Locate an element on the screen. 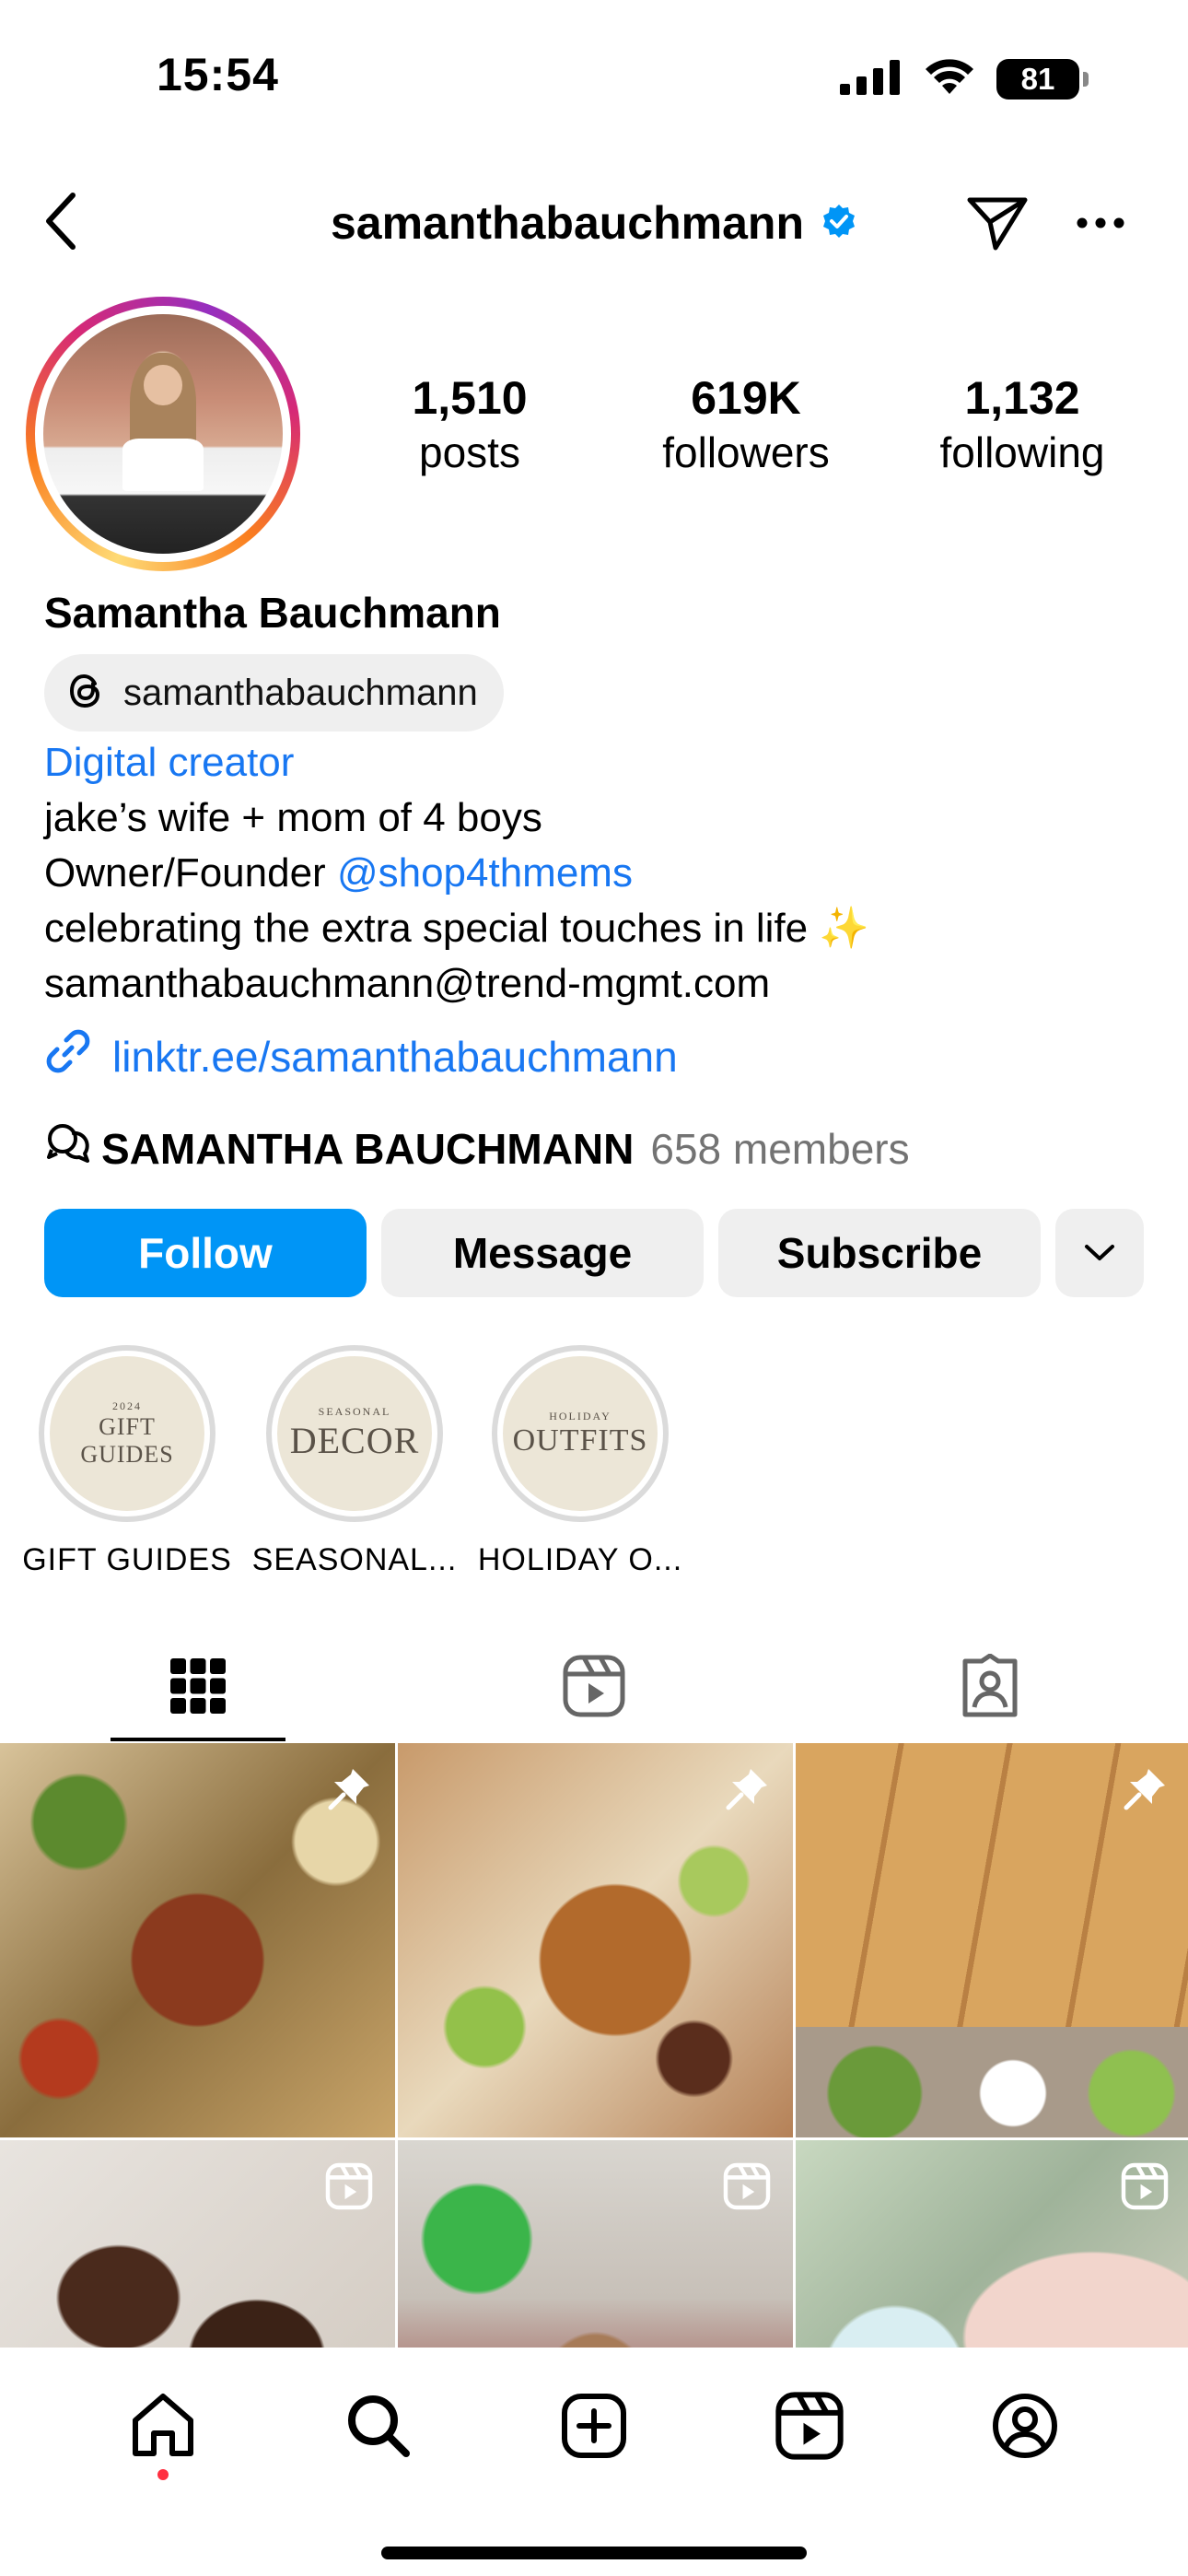 The height and width of the screenshot is (2576, 1188). profile-icon is located at coordinates (1025, 2426).